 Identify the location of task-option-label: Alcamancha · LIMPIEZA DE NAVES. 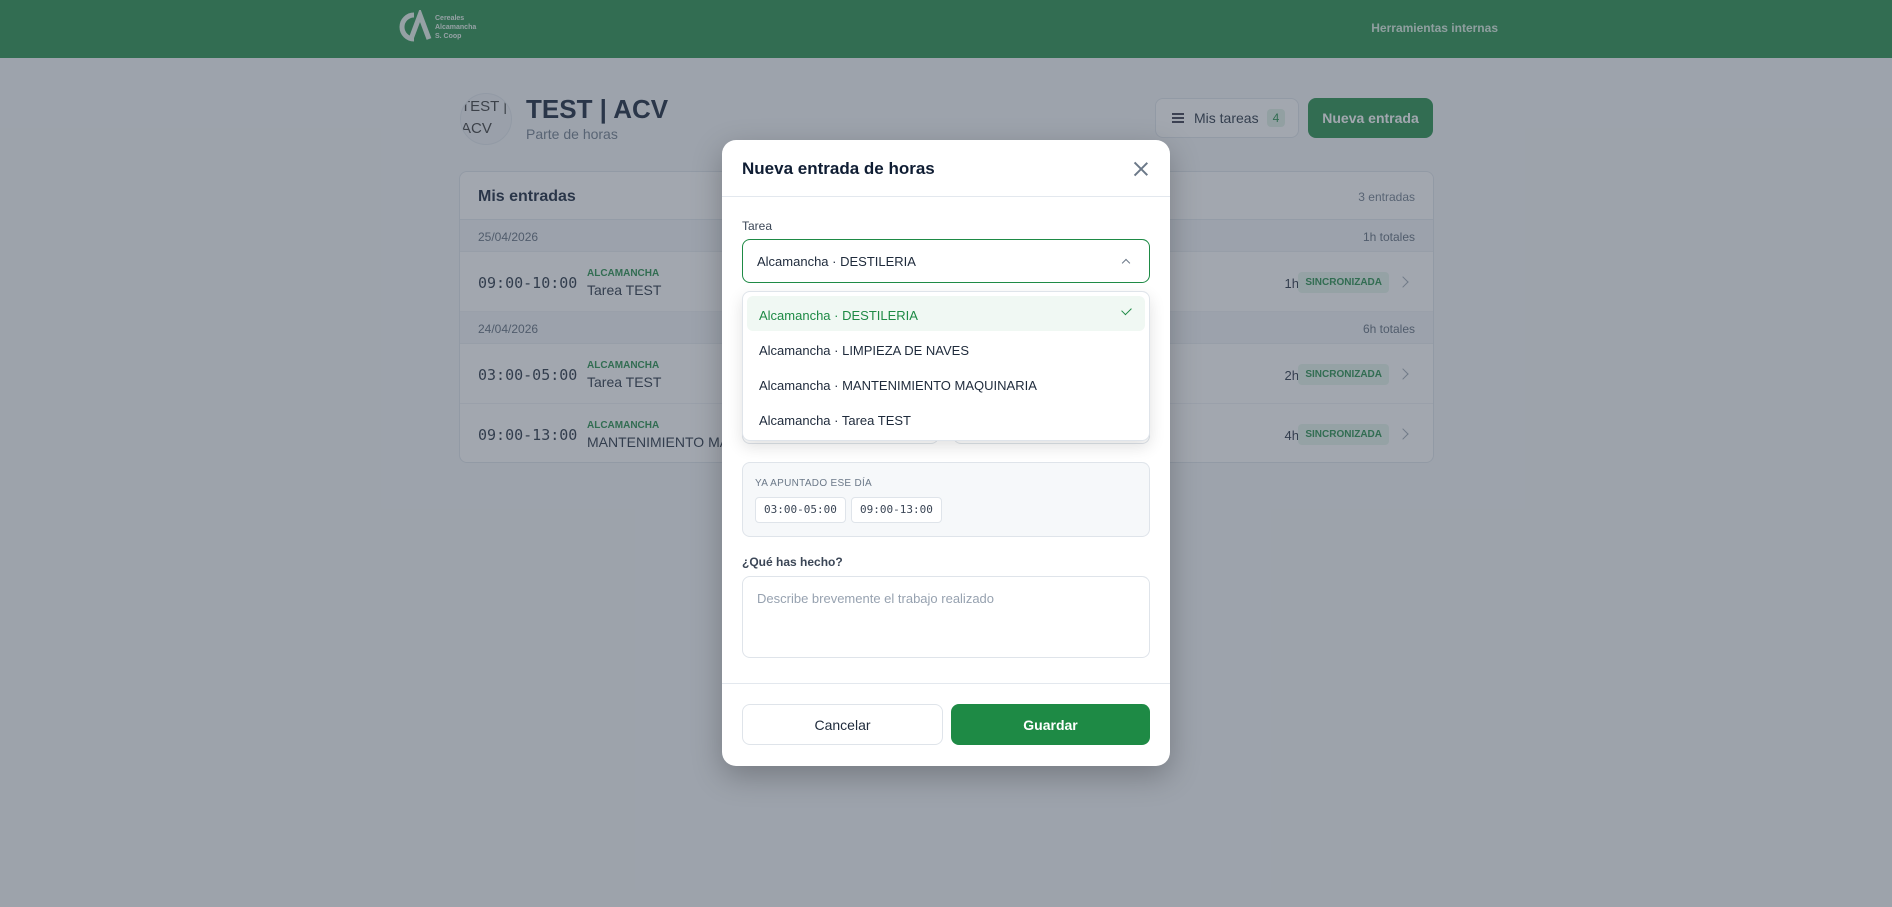
(864, 350).